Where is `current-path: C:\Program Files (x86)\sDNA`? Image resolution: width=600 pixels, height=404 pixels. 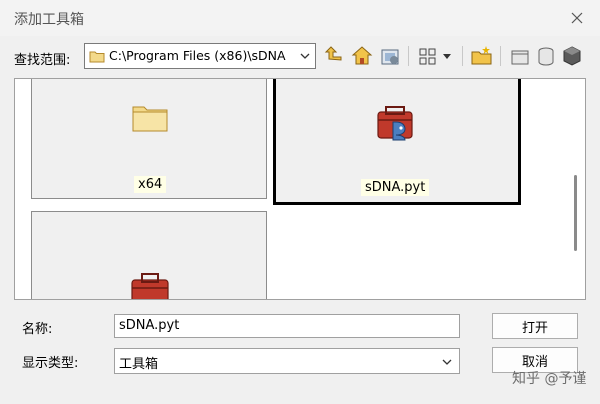
current-path: C:\Program Files (x86)\sDNA is located at coordinates (197, 55).